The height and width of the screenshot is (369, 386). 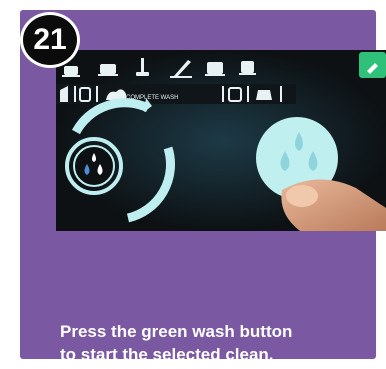 What do you see at coordinates (108, 70) in the screenshot?
I see `coffee-icon` at bounding box center [108, 70].